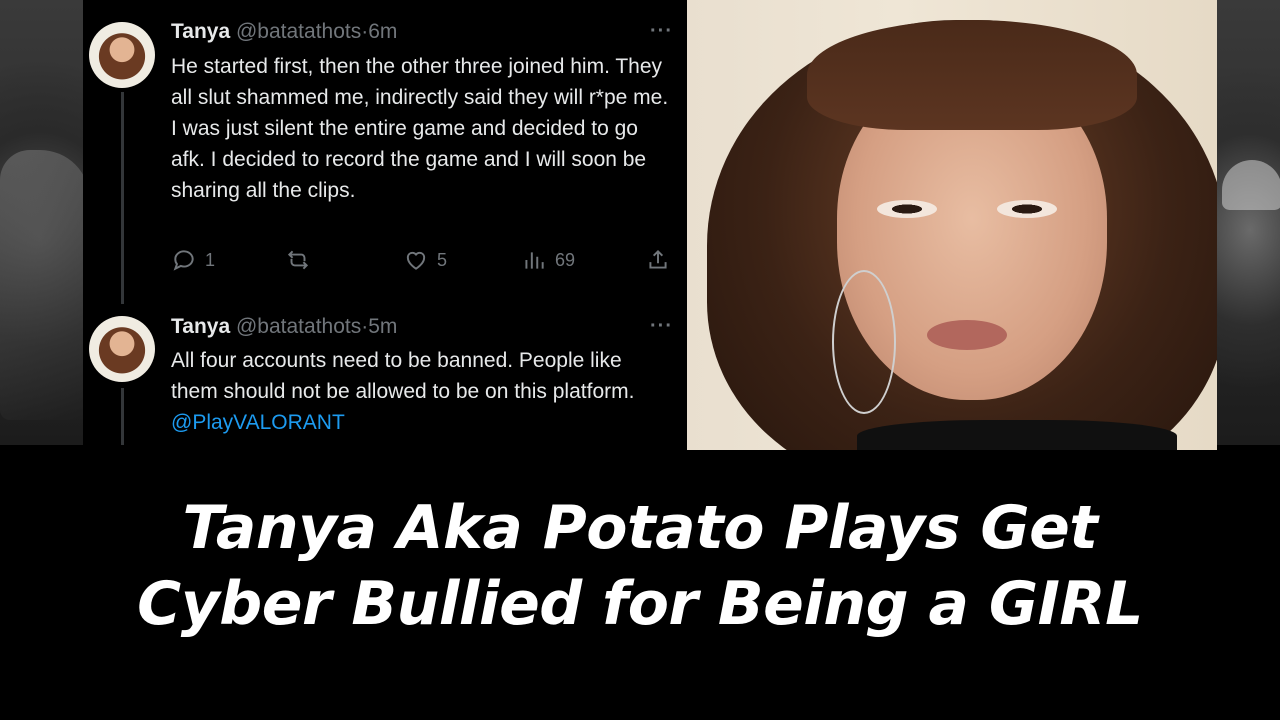 The width and height of the screenshot is (1280, 720). I want to click on timestamp: 5m, so click(382, 326).